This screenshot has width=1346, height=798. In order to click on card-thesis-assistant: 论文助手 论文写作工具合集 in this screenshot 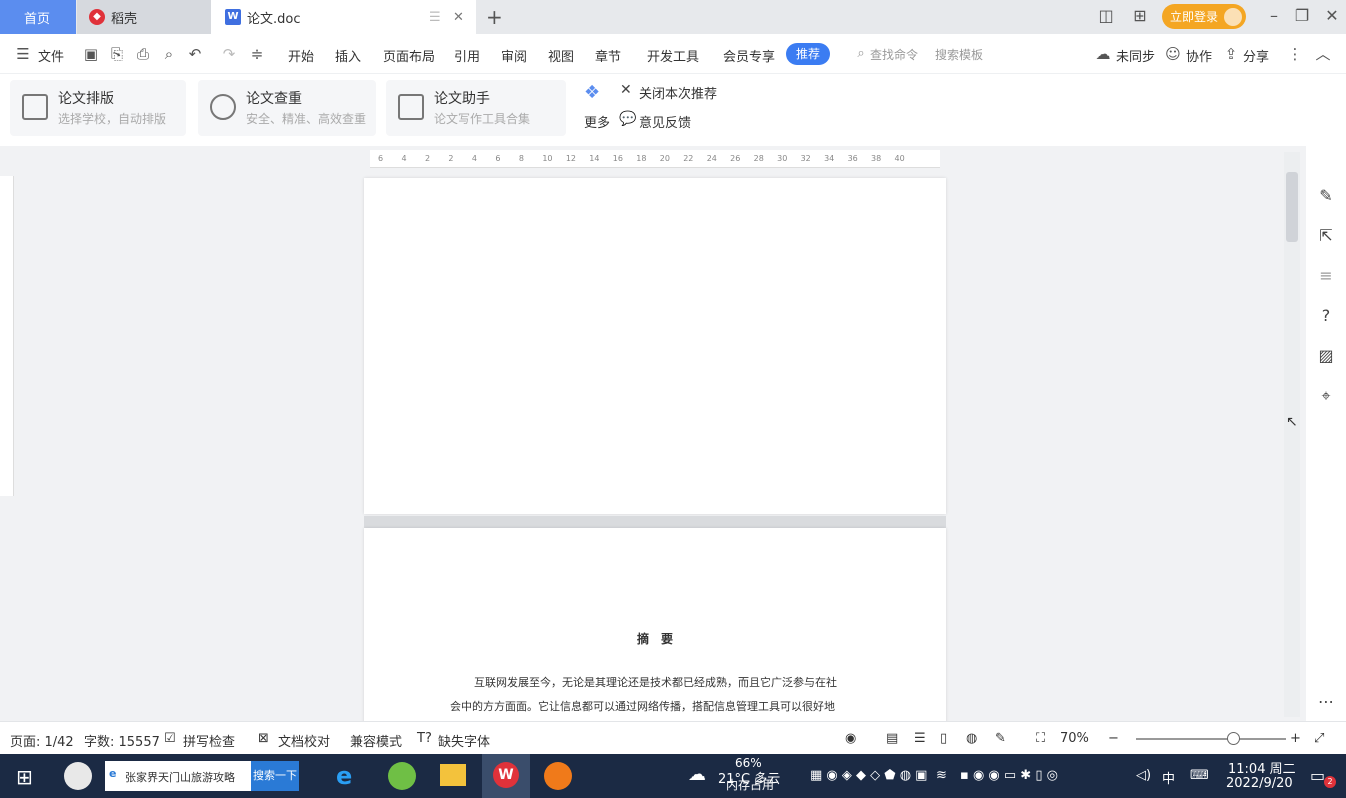, I will do `click(476, 108)`.